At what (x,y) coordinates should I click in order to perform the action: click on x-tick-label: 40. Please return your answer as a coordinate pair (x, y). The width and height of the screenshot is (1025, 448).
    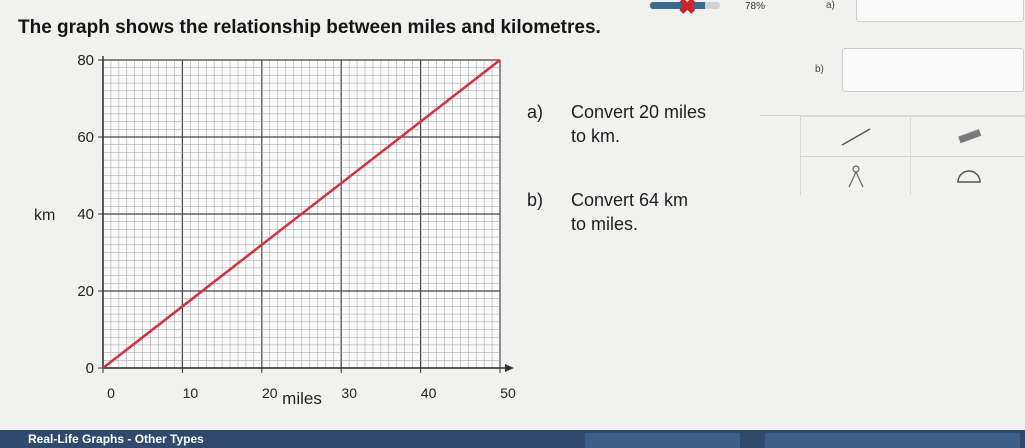
    Looking at the image, I should click on (429, 393).